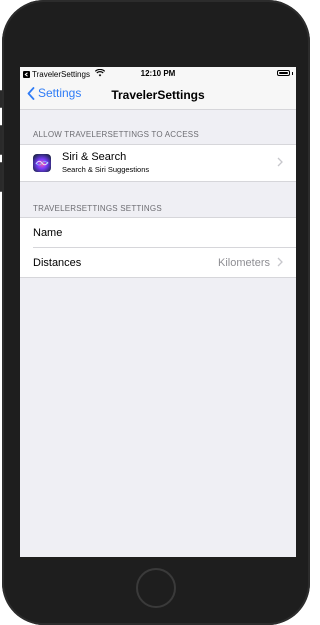  Describe the element at coordinates (156, 588) in the screenshot. I see `home-button` at that location.